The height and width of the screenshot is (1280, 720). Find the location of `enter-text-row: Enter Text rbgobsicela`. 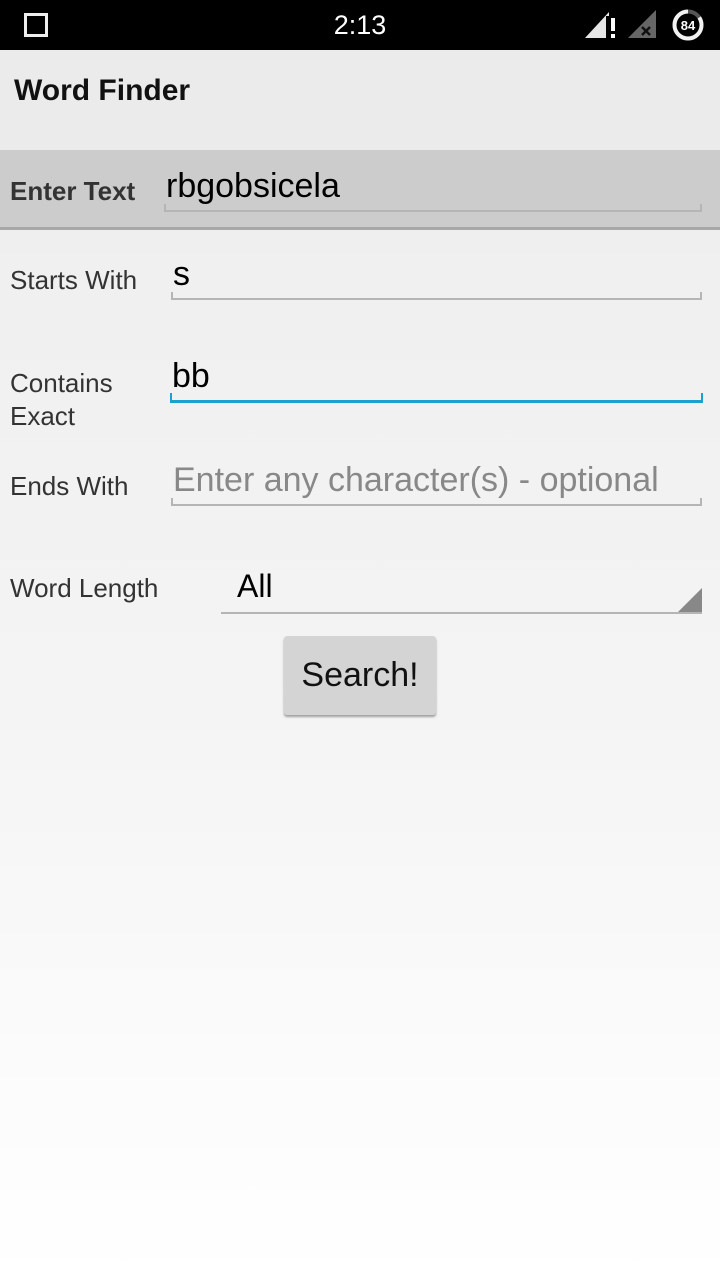

enter-text-row: Enter Text rbgobsicela is located at coordinates (360, 190).